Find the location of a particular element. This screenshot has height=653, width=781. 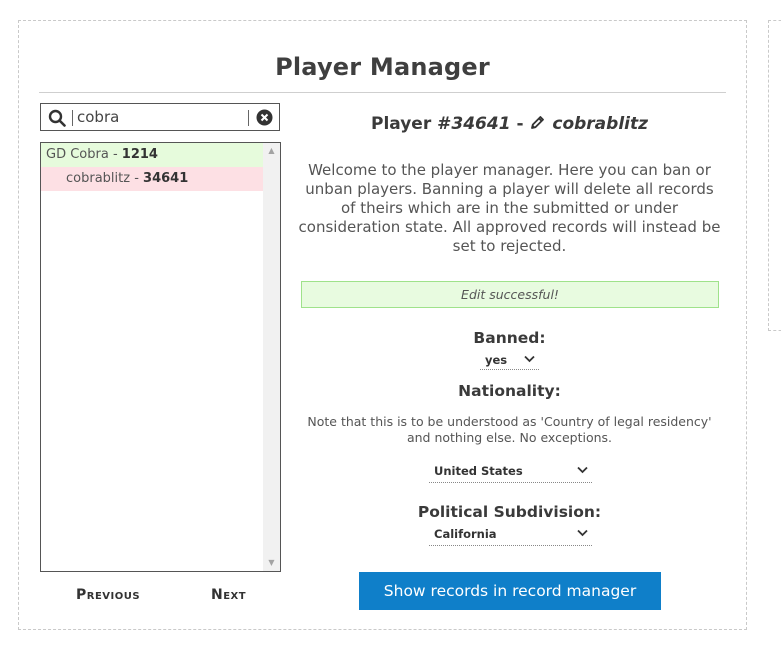

political-subdivision-label: Political Subdivision: is located at coordinates (509, 512).